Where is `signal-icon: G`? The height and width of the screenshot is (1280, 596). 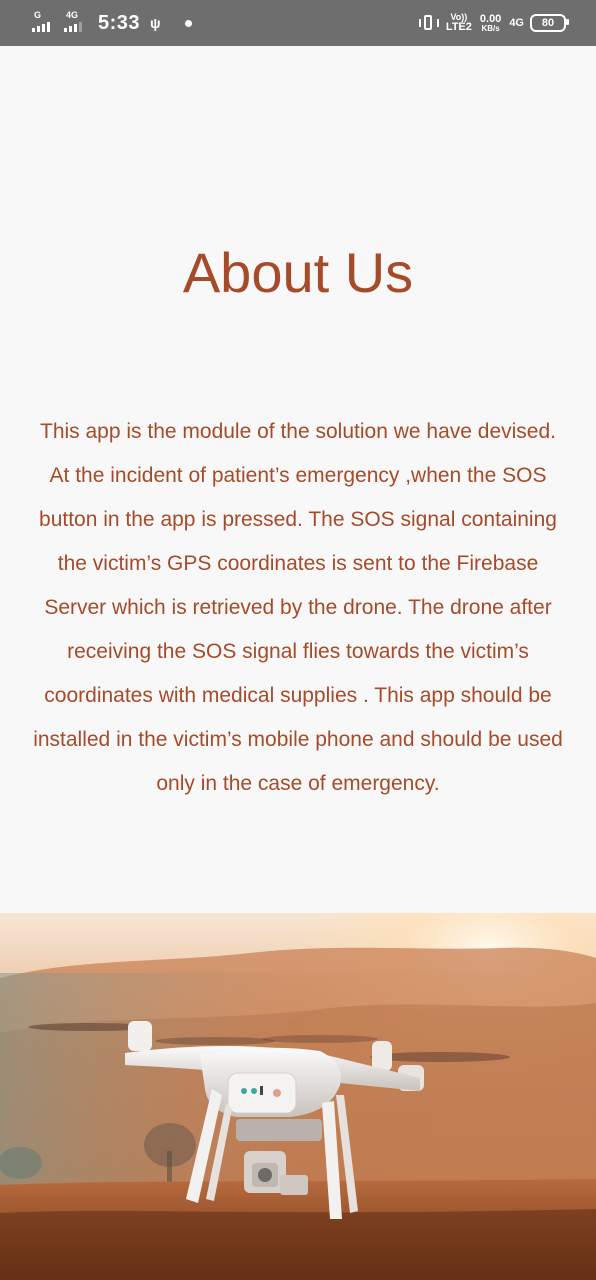 signal-icon: G is located at coordinates (45, 22).